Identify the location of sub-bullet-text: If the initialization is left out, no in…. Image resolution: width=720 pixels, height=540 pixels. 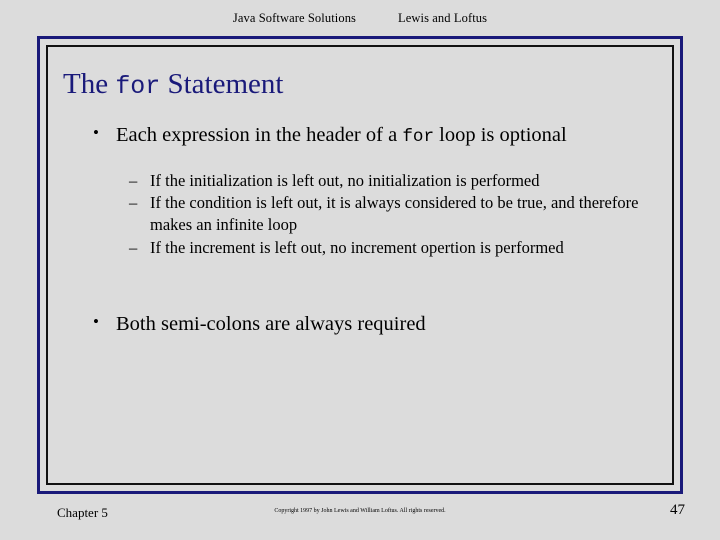
(345, 180).